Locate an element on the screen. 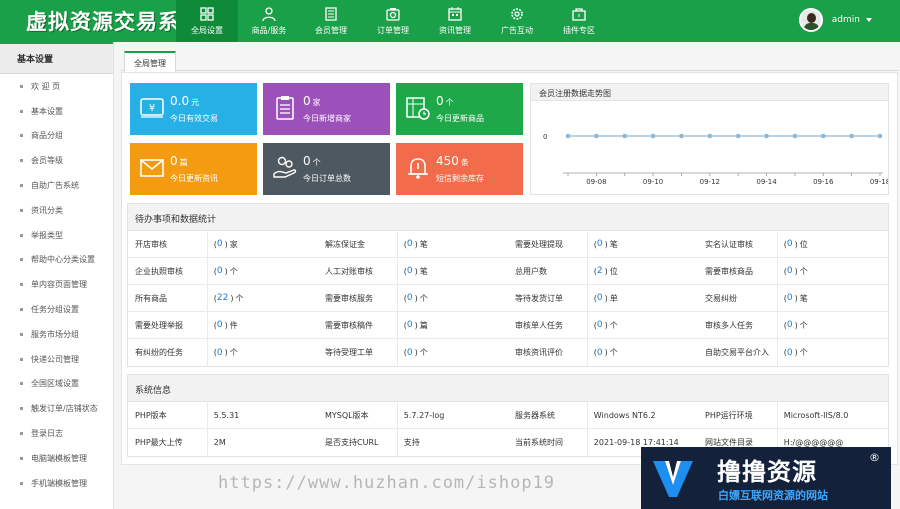  stat-tile-0: ¥0.0 元今日有效交易 is located at coordinates (193, 109).